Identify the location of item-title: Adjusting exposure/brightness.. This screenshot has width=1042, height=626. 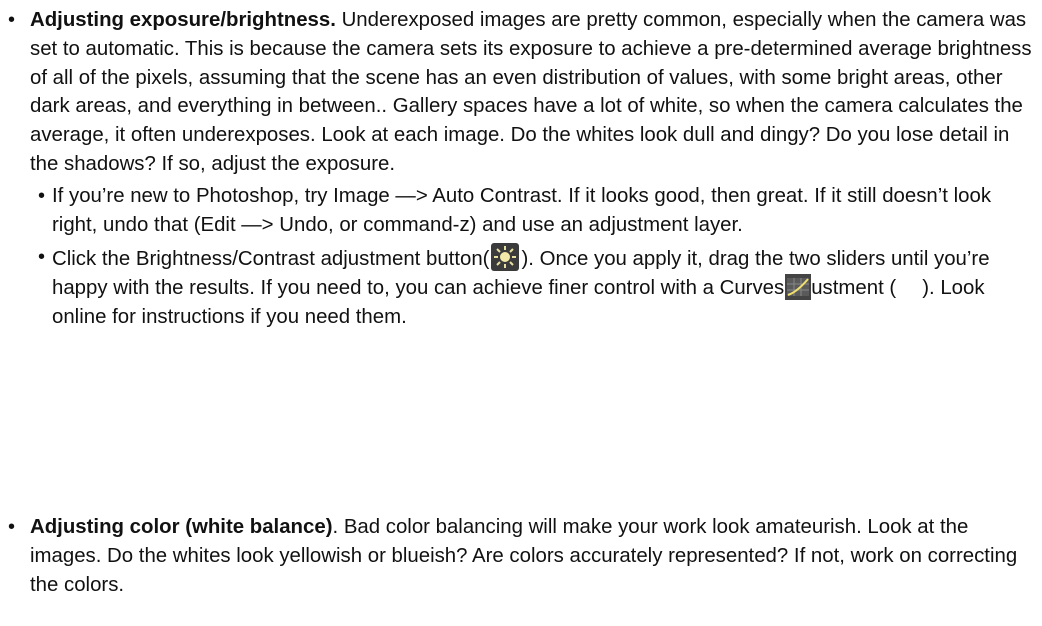
(183, 20).